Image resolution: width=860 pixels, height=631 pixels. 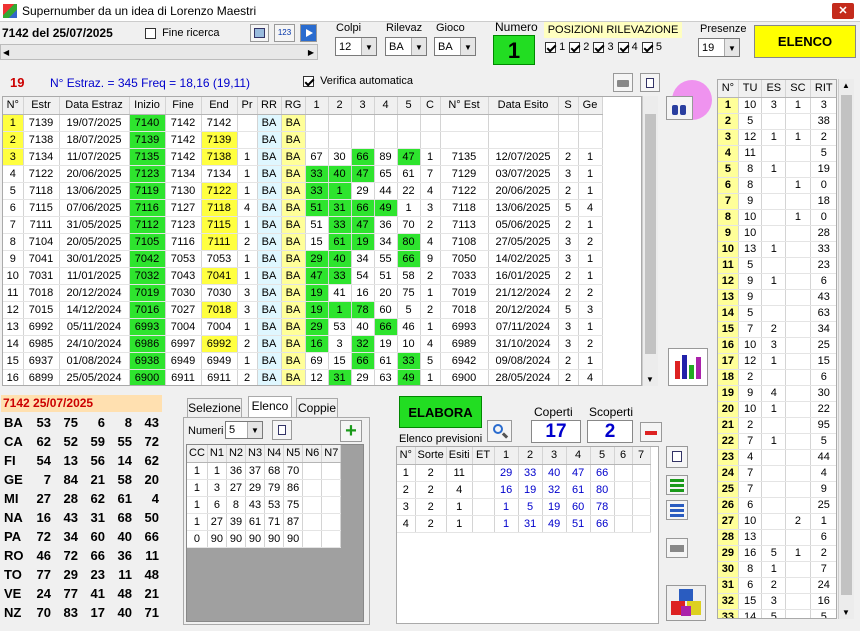 I want to click on combo-header: N5, so click(x=293, y=454).